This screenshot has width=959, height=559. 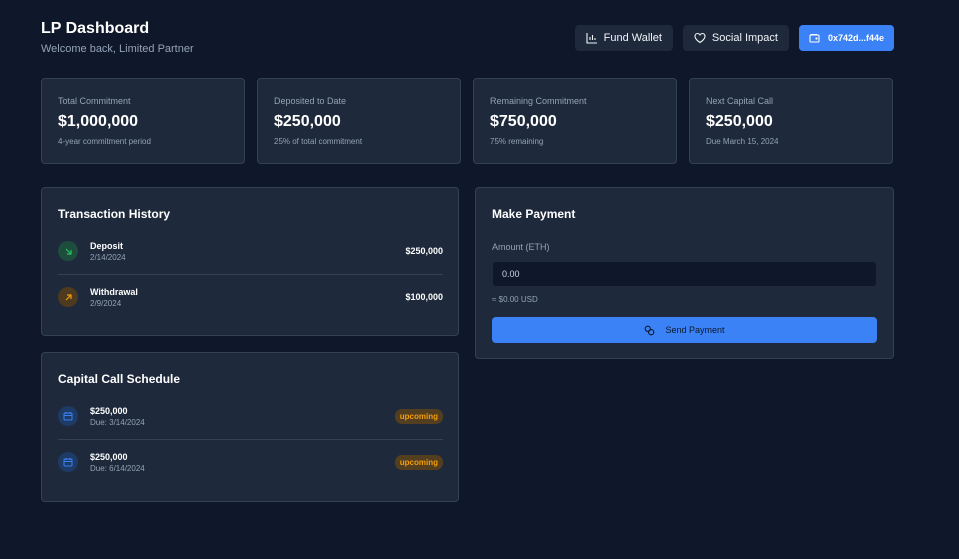 What do you see at coordinates (855, 38) in the screenshot?
I see `wallet-address: 0x742d...f44e` at bounding box center [855, 38].